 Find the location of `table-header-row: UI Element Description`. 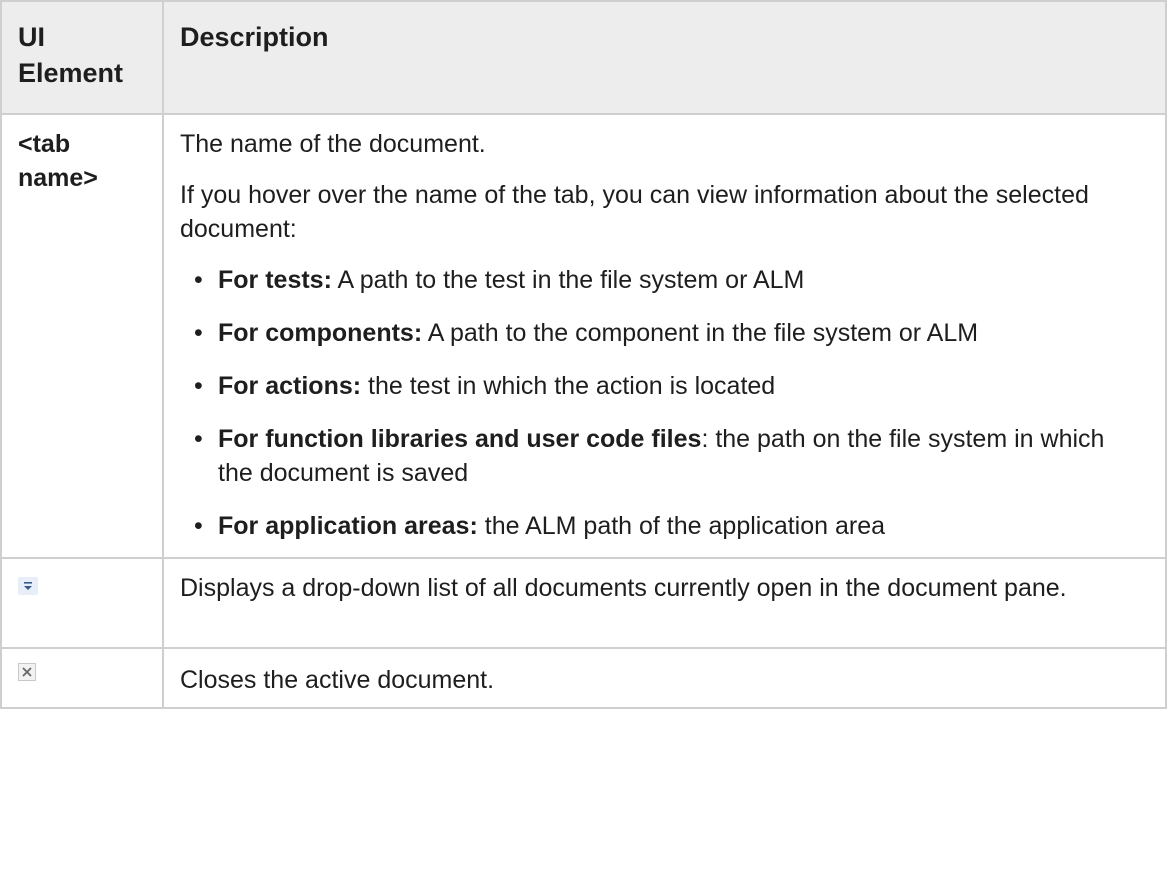

table-header-row: UI Element Description is located at coordinates (583, 57).